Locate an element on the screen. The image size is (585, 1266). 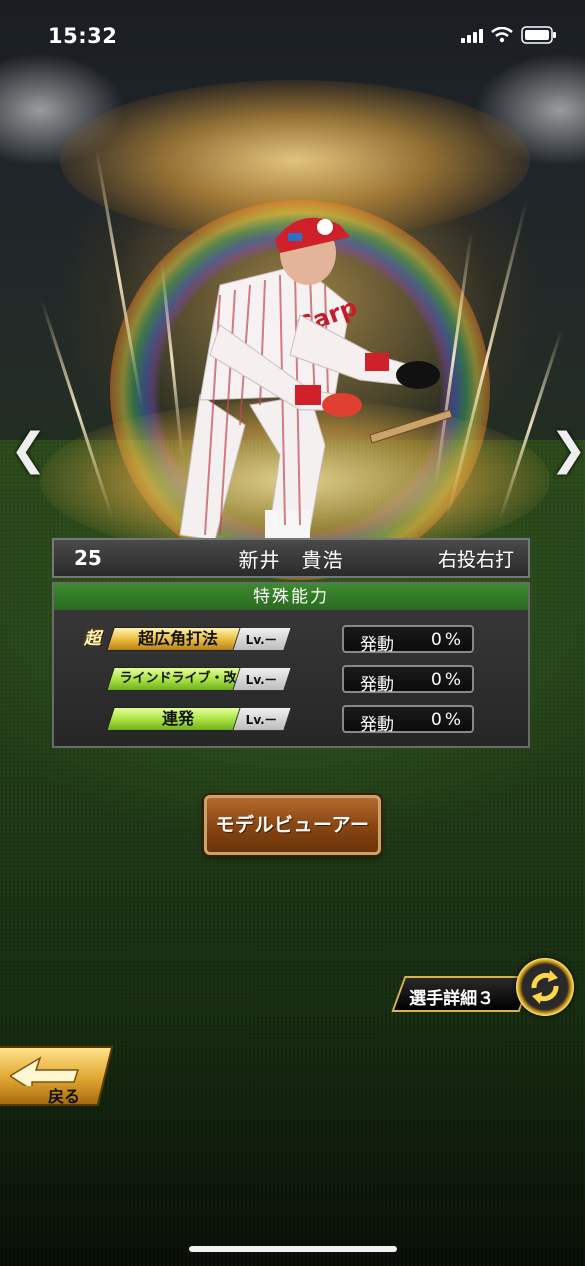
ability-row: 超 超広角打法 Lv.ー 発動 0% is located at coordinates (291, 639).